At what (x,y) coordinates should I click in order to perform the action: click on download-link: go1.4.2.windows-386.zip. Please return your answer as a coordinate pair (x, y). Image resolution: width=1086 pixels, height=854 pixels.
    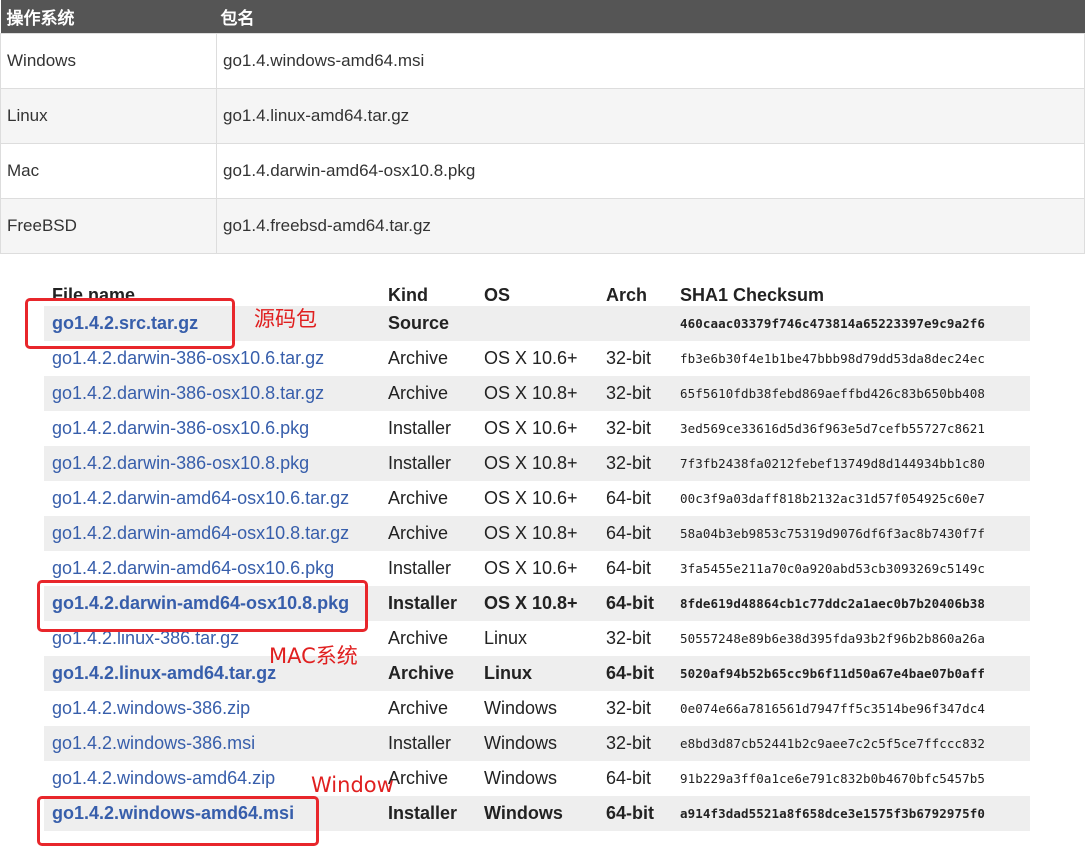
    Looking at the image, I should click on (151, 708).